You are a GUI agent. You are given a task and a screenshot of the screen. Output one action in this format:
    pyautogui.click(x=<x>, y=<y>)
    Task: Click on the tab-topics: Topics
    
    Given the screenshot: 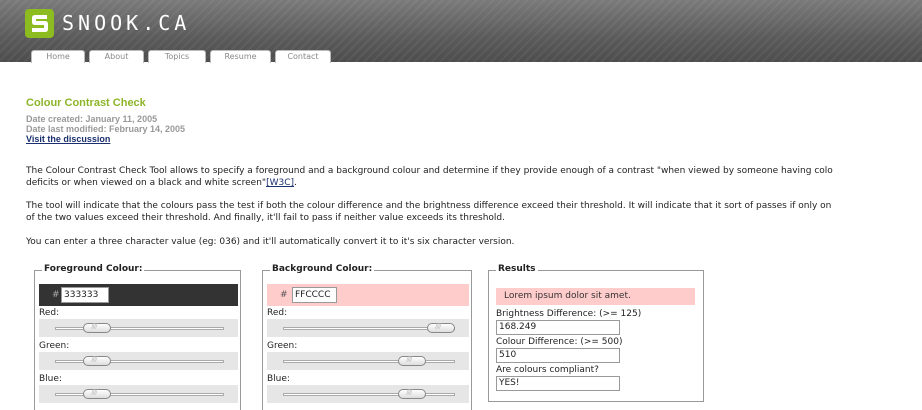 What is the action you would take?
    pyautogui.click(x=177, y=56)
    